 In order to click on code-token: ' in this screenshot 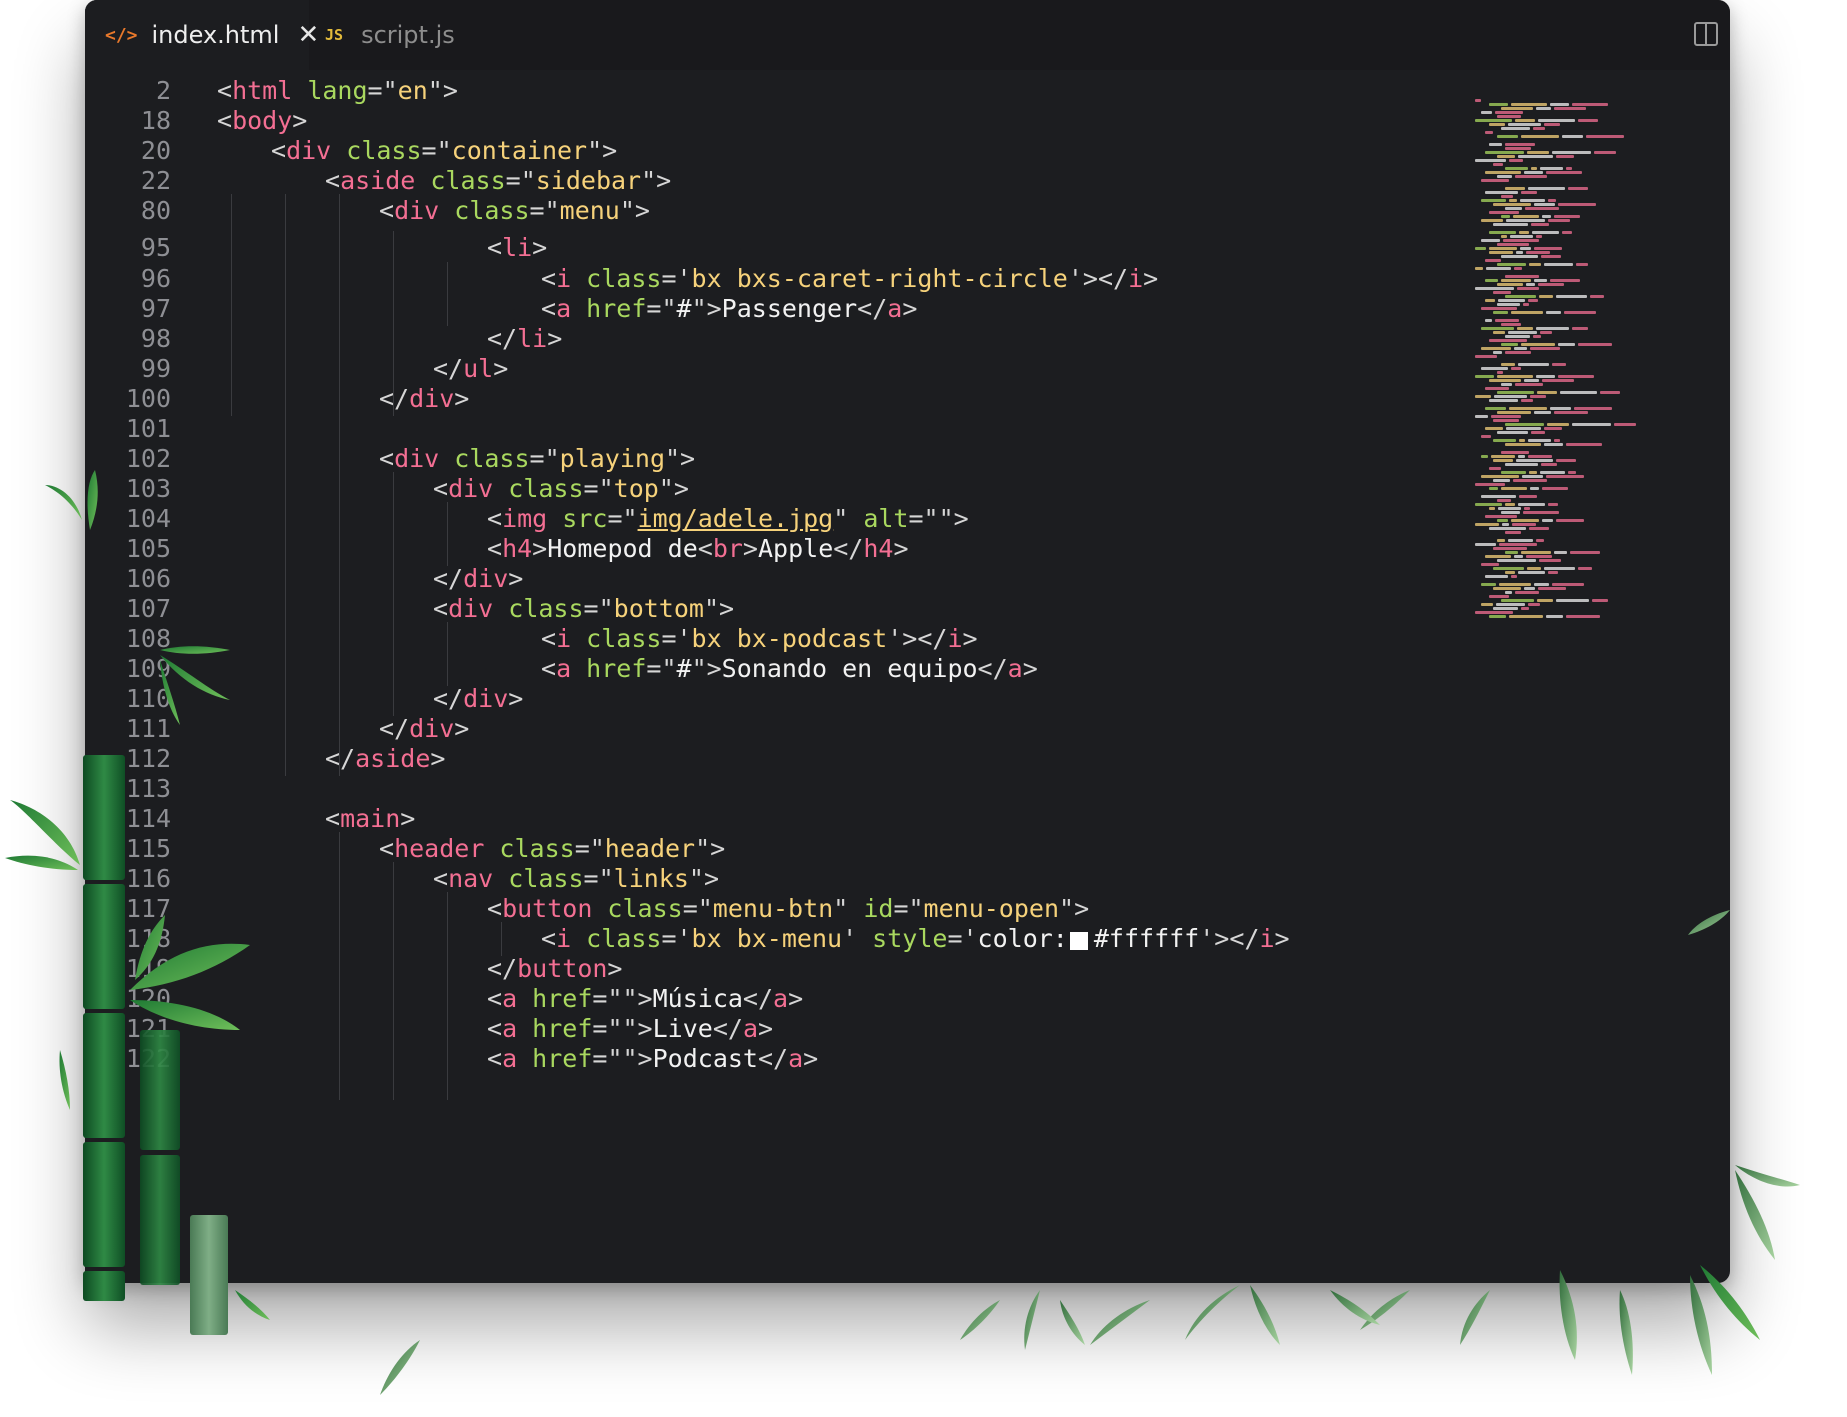, I will do `click(850, 938)`.